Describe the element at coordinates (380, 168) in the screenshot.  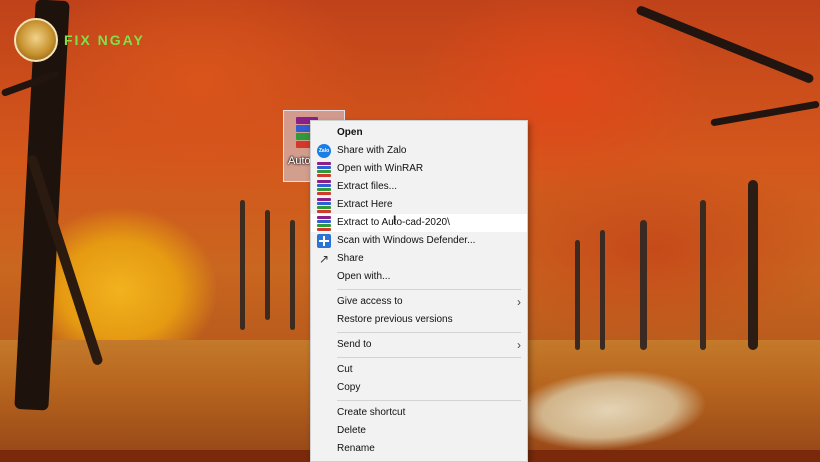
I see `menu-item-label: Open with WinRAR` at that location.